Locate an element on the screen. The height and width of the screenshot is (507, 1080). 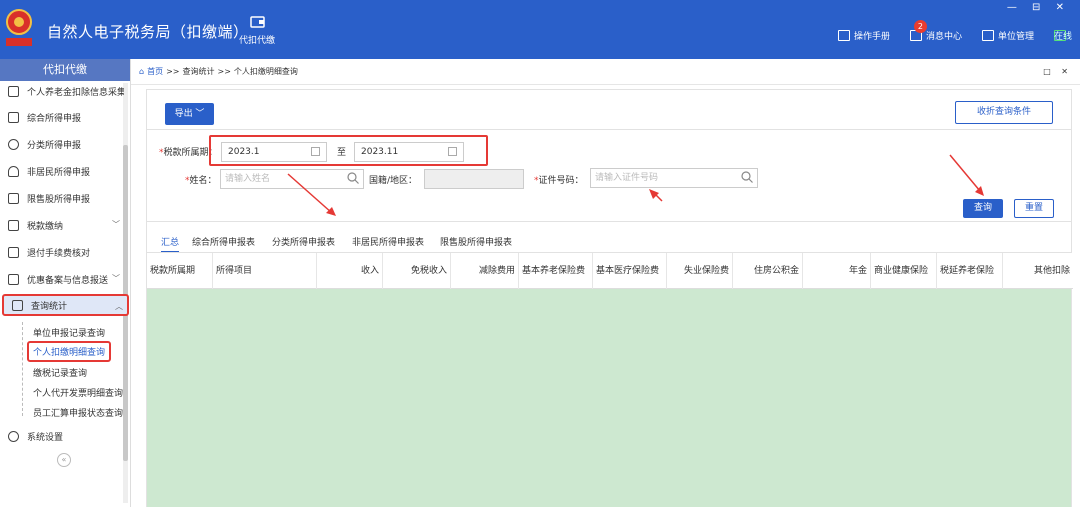
tab-summary: 汇总 is located at coordinates (170, 244).